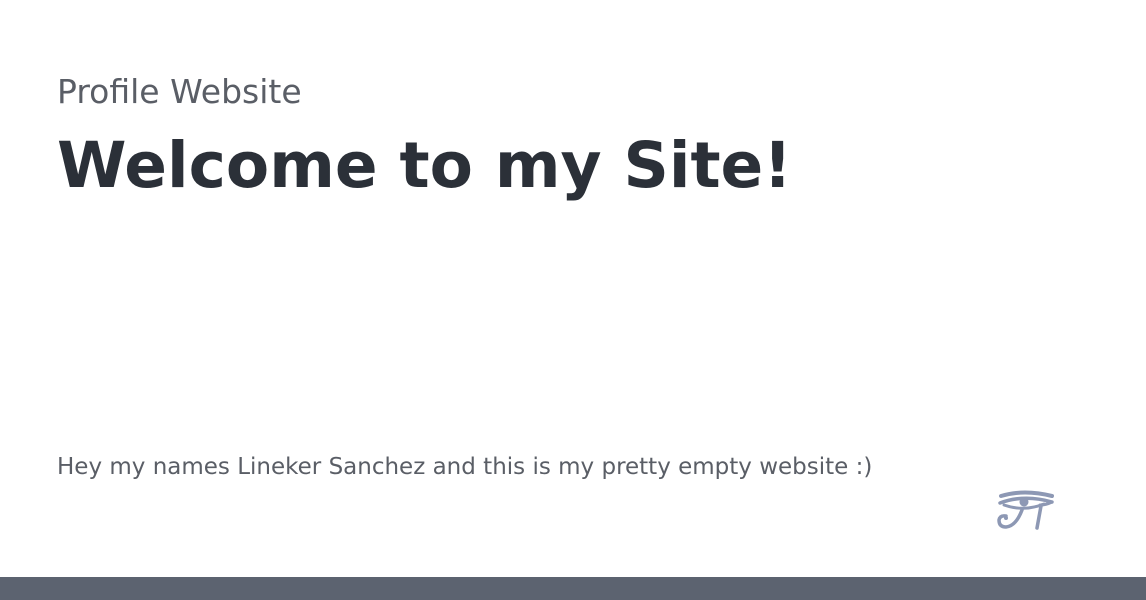  Describe the element at coordinates (573, 588) in the screenshot. I see `footer-bar` at that location.